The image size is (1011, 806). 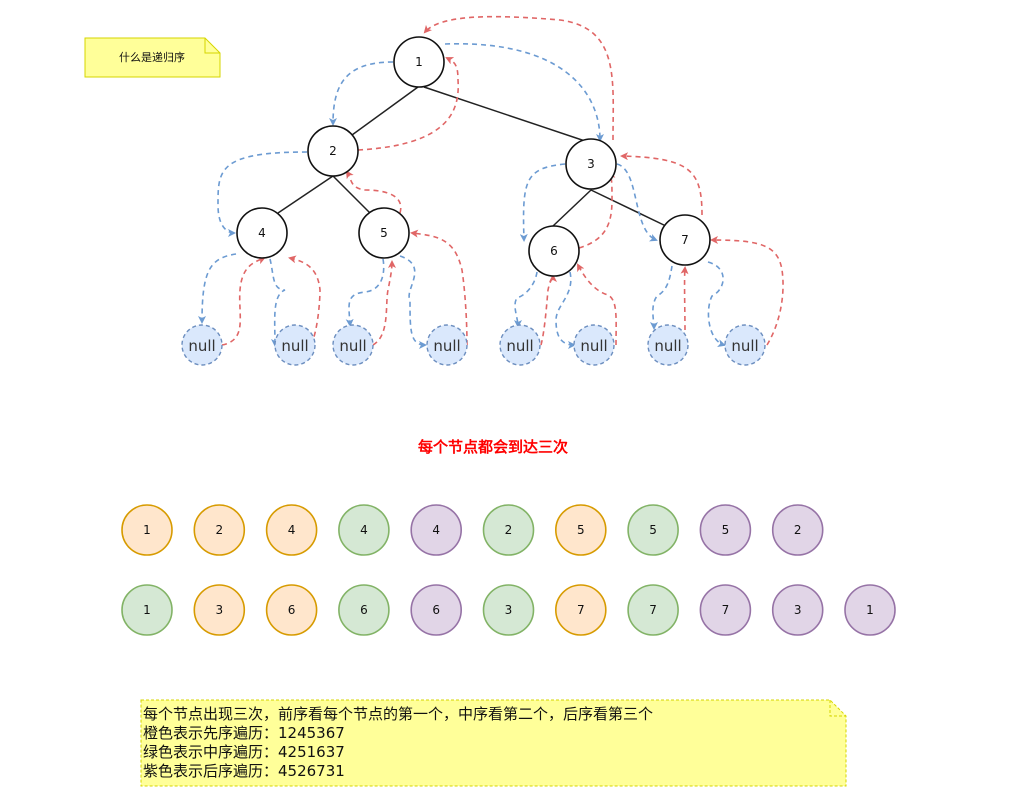 I want to click on sequence-node-orange: 4, so click(x=291, y=530).